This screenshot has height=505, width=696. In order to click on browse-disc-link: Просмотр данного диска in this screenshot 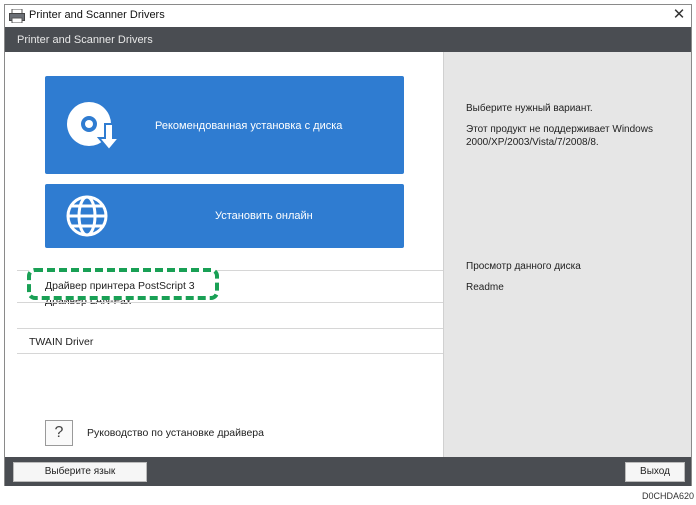, I will do `click(523, 266)`.